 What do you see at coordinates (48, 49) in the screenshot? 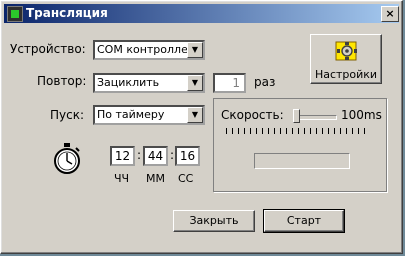
I see `device-label: Устройство:` at bounding box center [48, 49].